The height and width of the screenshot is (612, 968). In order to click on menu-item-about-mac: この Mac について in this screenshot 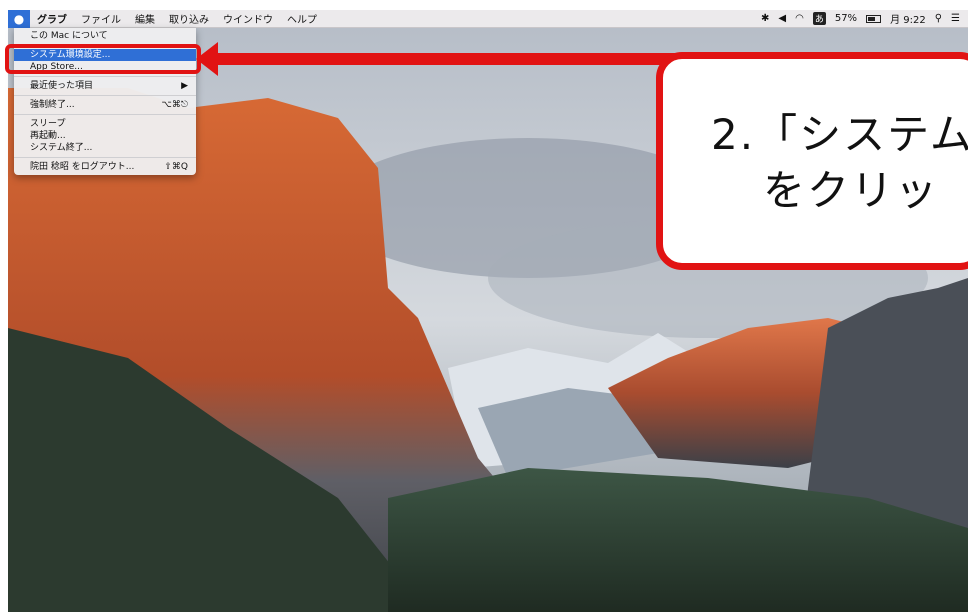, I will do `click(105, 36)`.